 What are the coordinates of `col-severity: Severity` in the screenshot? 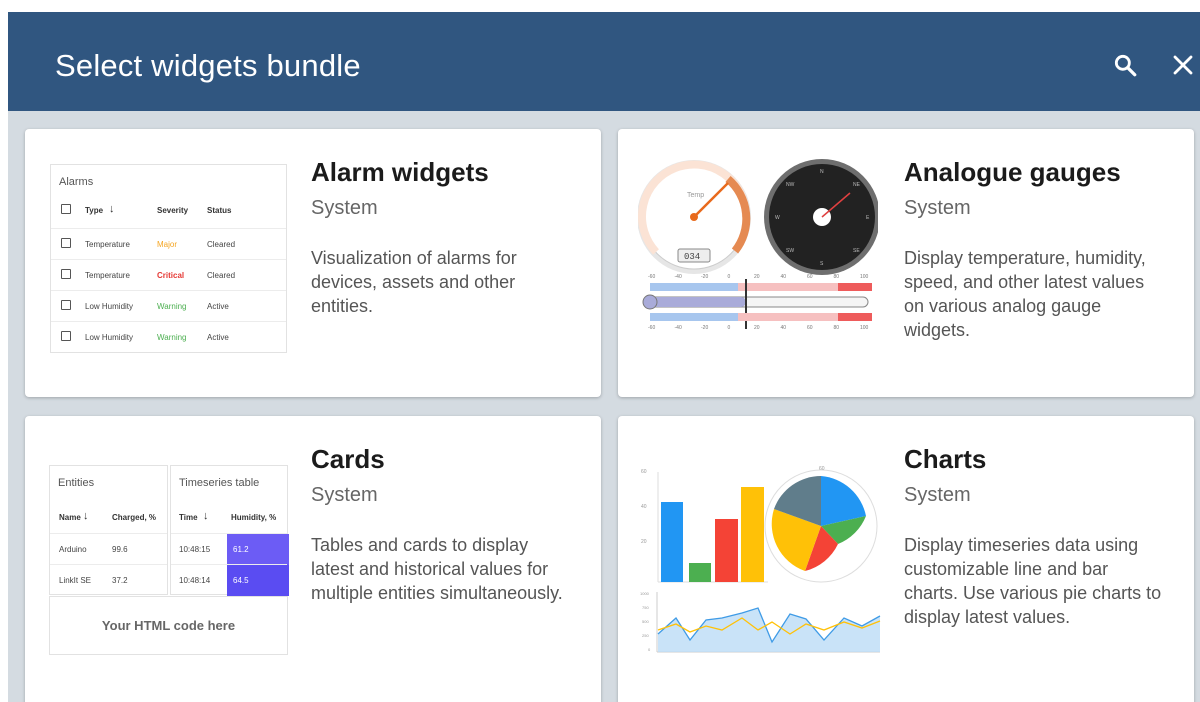 It's located at (173, 210).